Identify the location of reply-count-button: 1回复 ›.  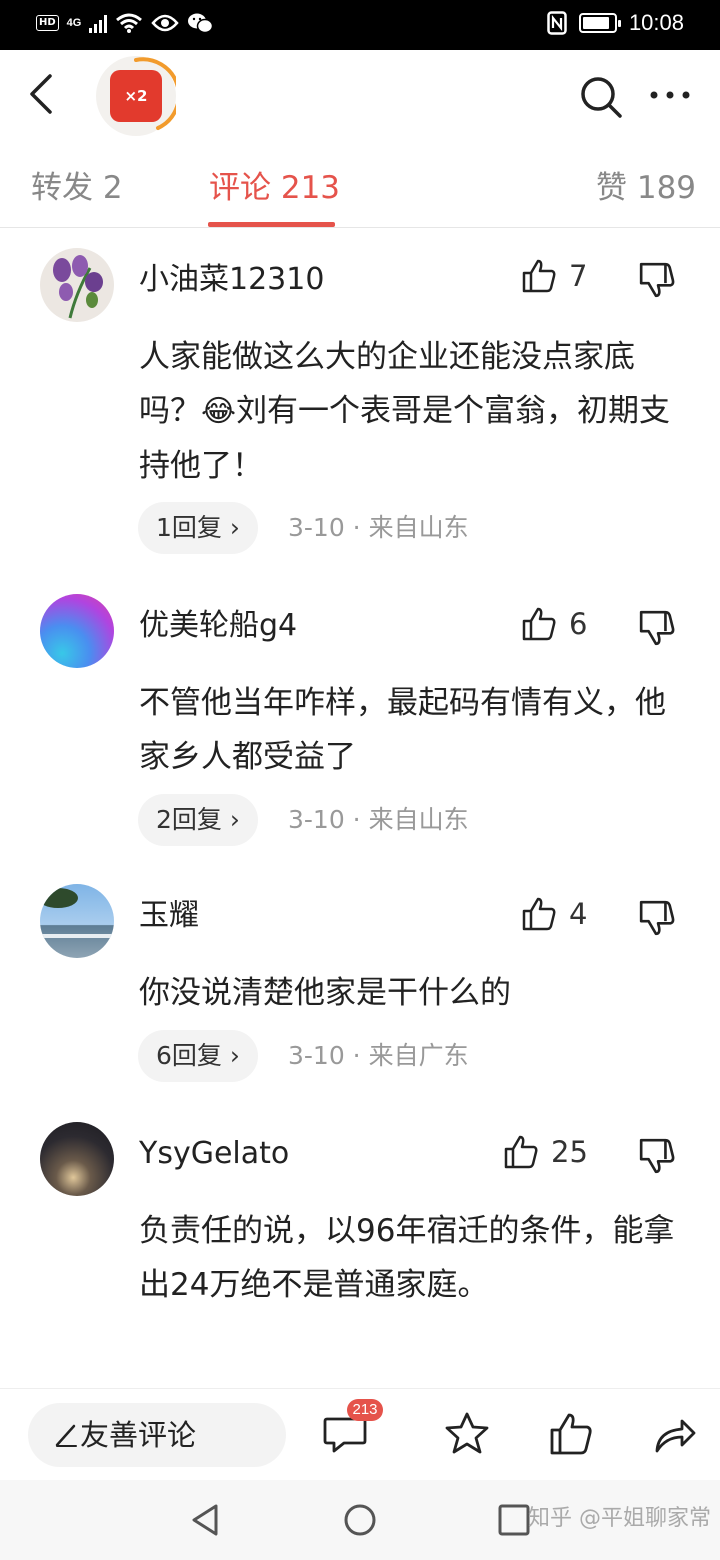
(198, 528).